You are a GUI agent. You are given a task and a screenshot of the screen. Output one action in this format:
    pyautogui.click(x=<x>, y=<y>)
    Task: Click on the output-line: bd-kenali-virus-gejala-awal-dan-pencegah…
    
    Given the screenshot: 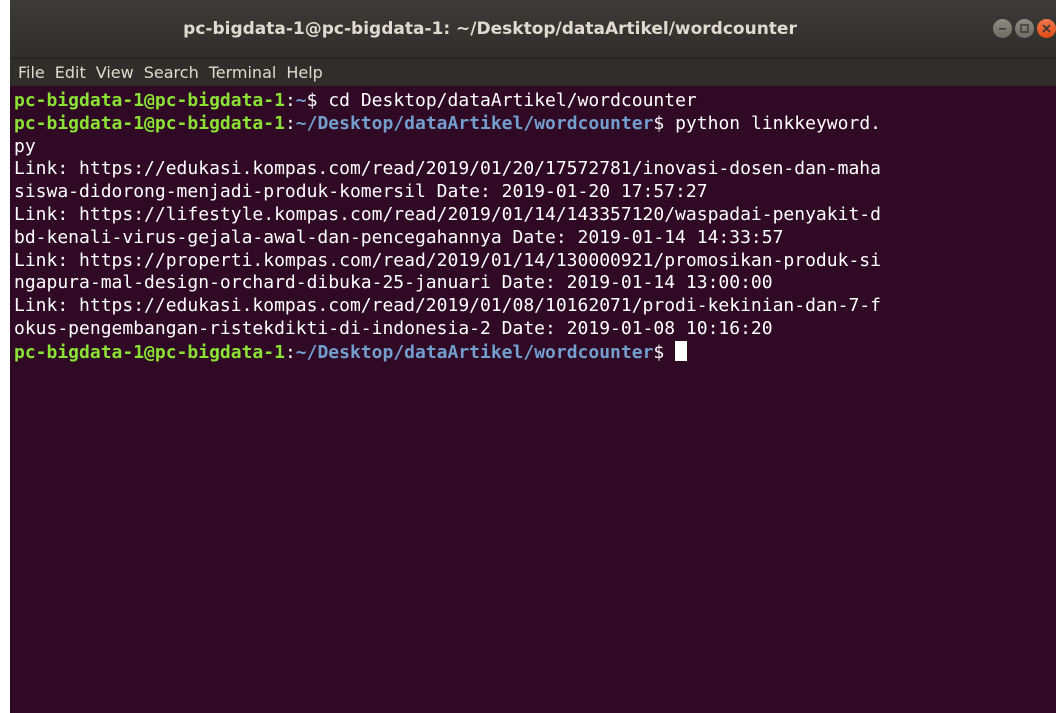 What is the action you would take?
    pyautogui.click(x=399, y=237)
    